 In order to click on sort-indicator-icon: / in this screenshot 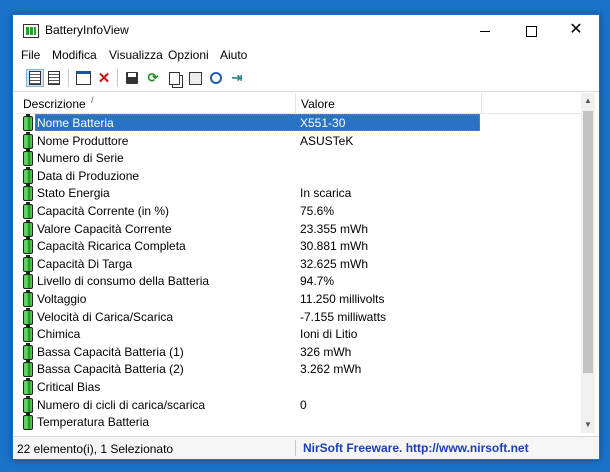, I will do `click(92, 100)`.